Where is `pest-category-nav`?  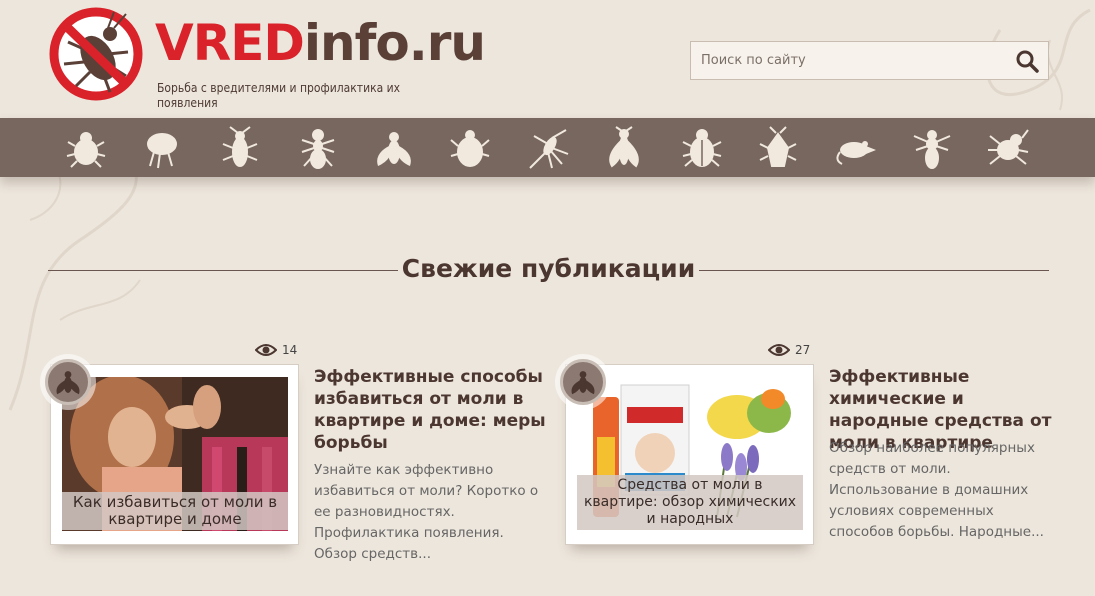
pest-category-nav is located at coordinates (547, 147).